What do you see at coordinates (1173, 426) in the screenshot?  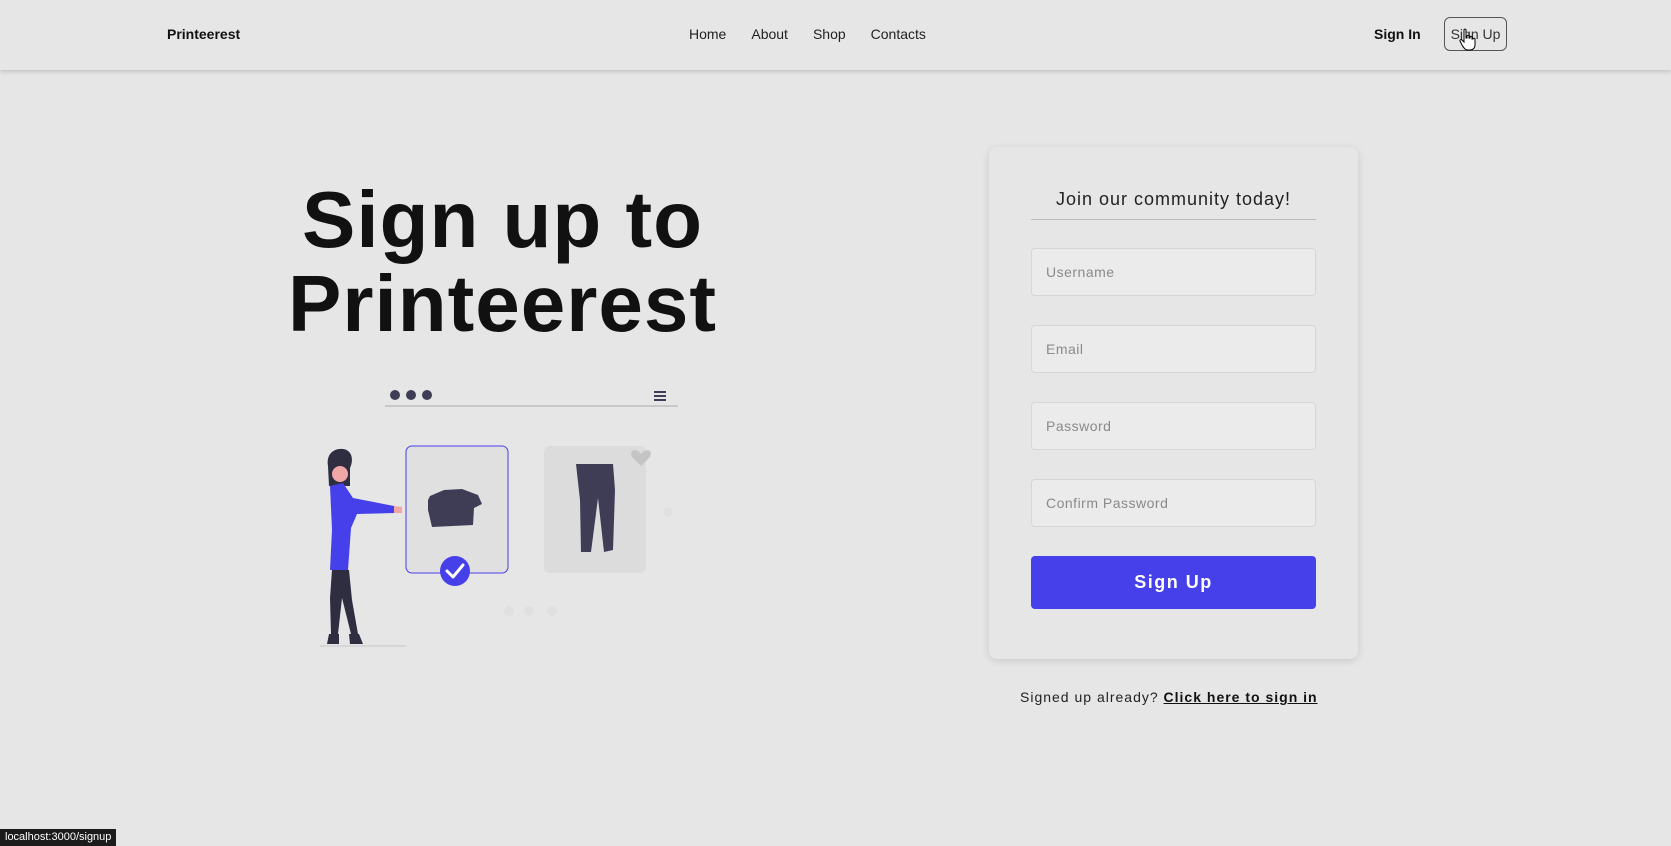 I see `password-input` at bounding box center [1173, 426].